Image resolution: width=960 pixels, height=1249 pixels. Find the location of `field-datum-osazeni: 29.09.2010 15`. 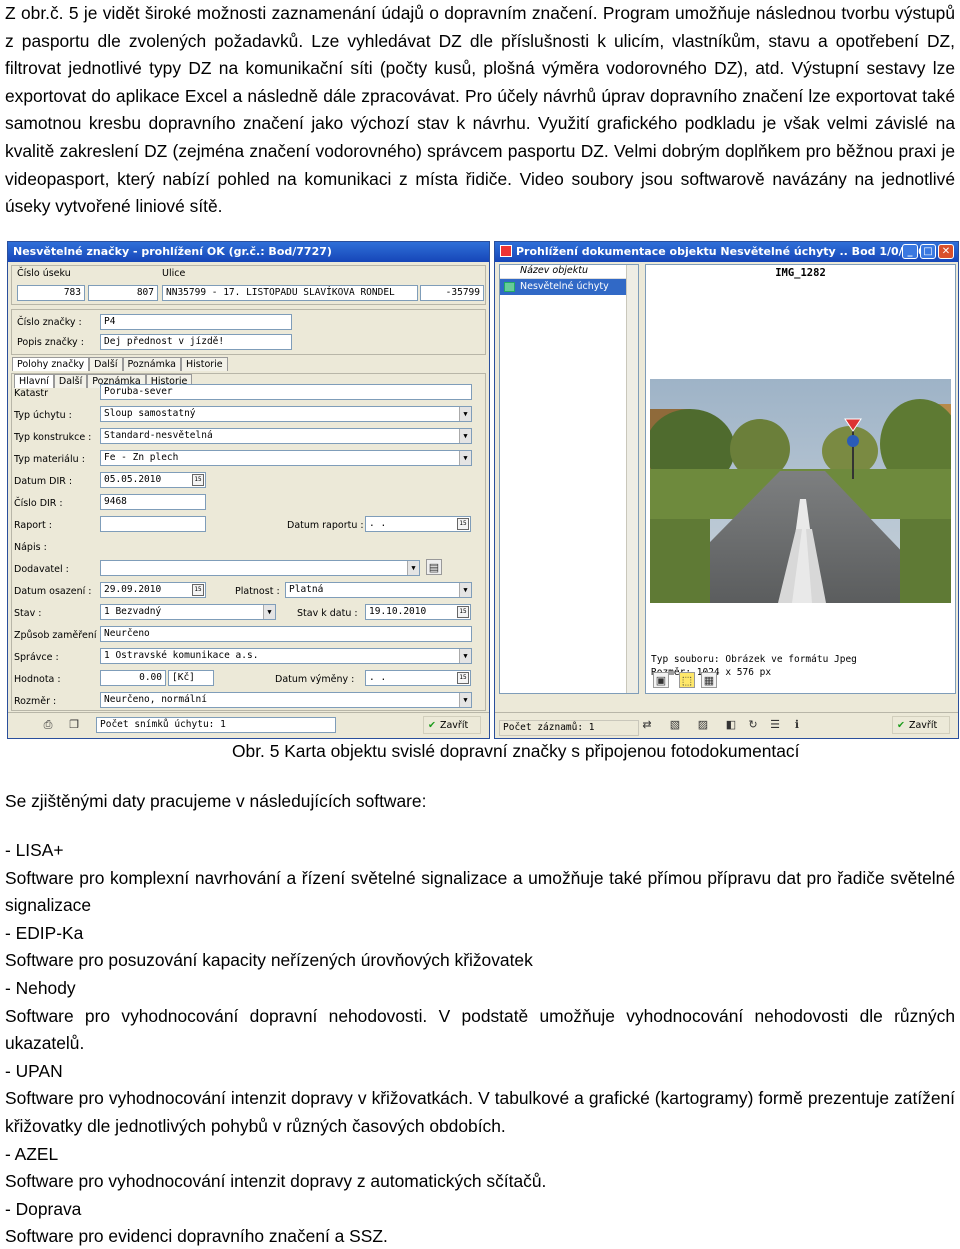

field-datum-osazeni: 29.09.2010 15 is located at coordinates (153, 590).